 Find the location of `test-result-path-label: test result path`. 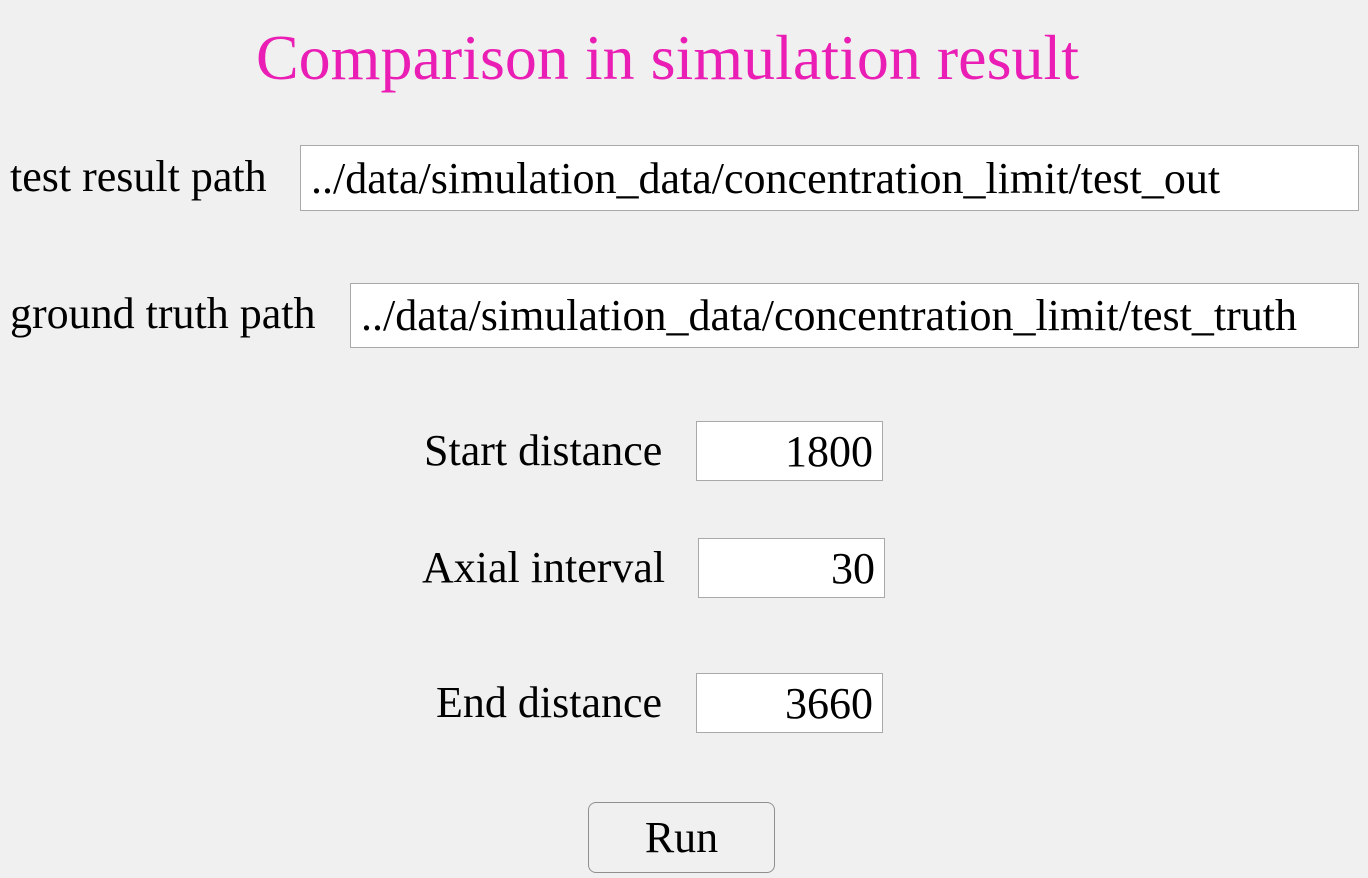

test-result-path-label: test result path is located at coordinates (138, 176).